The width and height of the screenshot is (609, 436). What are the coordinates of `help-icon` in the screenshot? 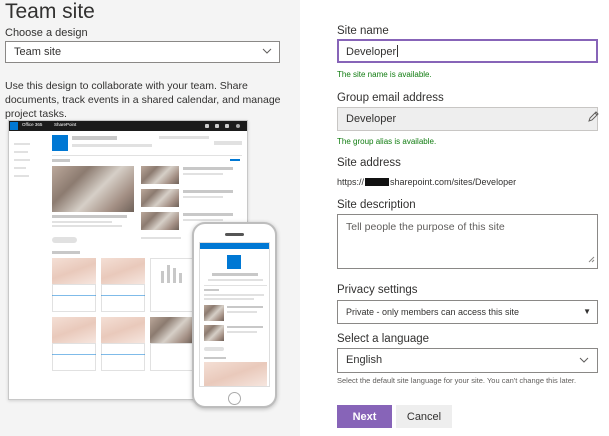 It's located at (227, 126).